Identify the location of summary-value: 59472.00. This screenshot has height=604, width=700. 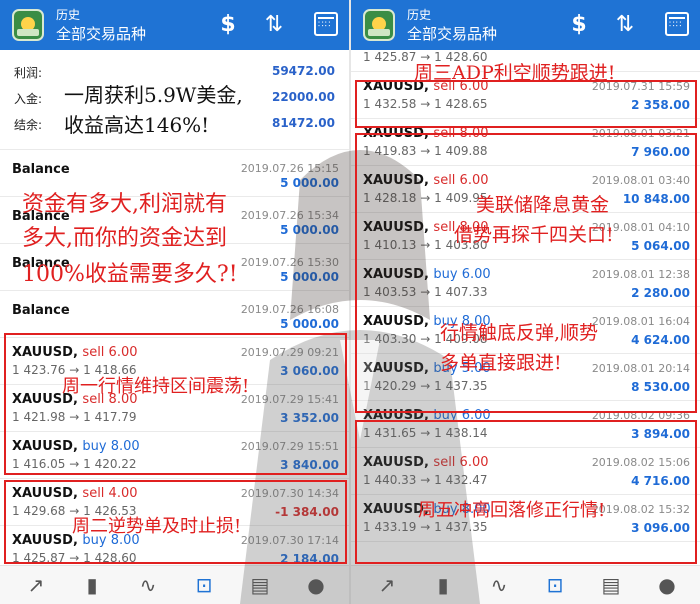
(303, 71).